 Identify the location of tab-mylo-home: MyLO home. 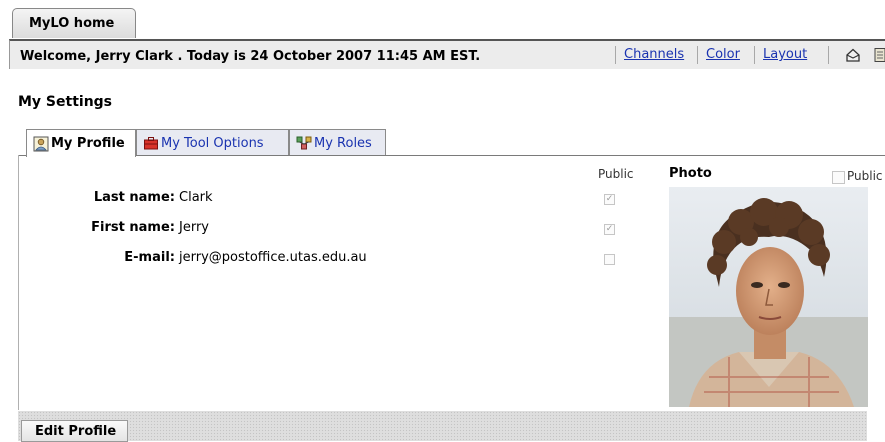
(74, 23).